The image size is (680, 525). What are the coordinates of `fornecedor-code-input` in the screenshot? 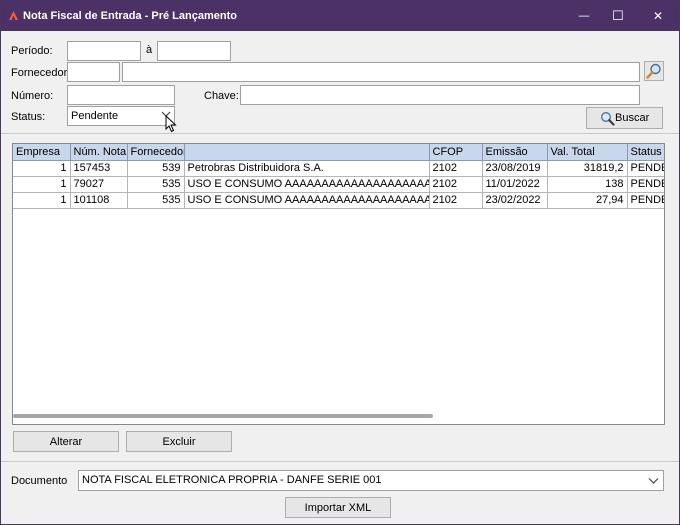 It's located at (93, 72).